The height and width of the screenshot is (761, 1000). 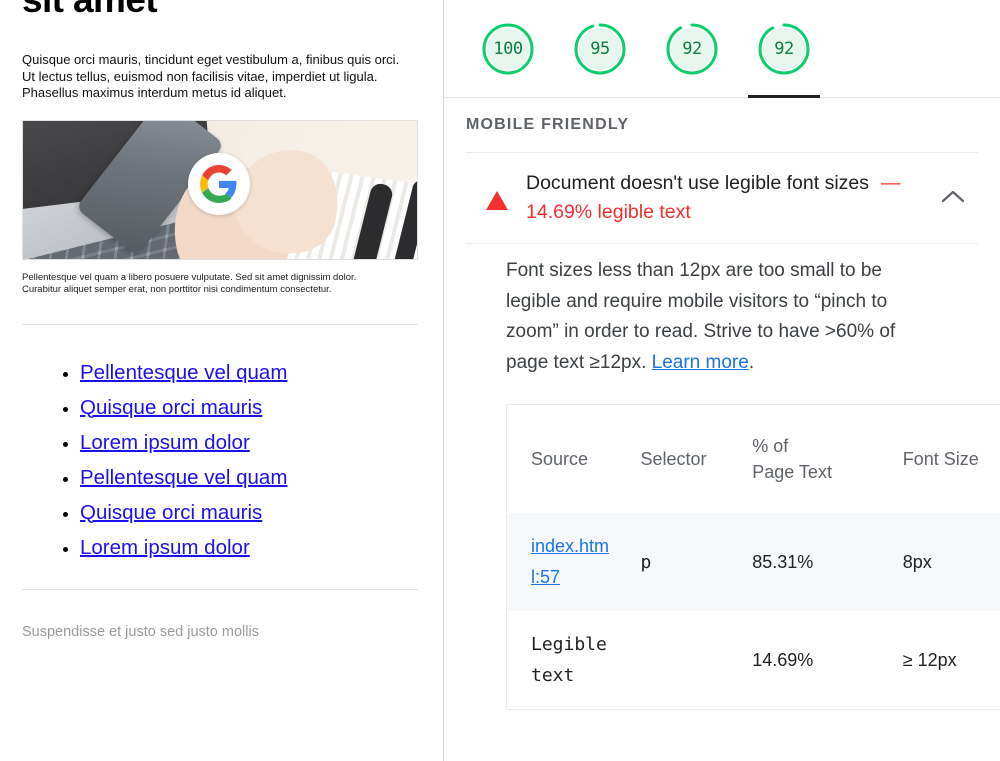 I want to click on score-tab-1: 95, so click(x=600, y=49).